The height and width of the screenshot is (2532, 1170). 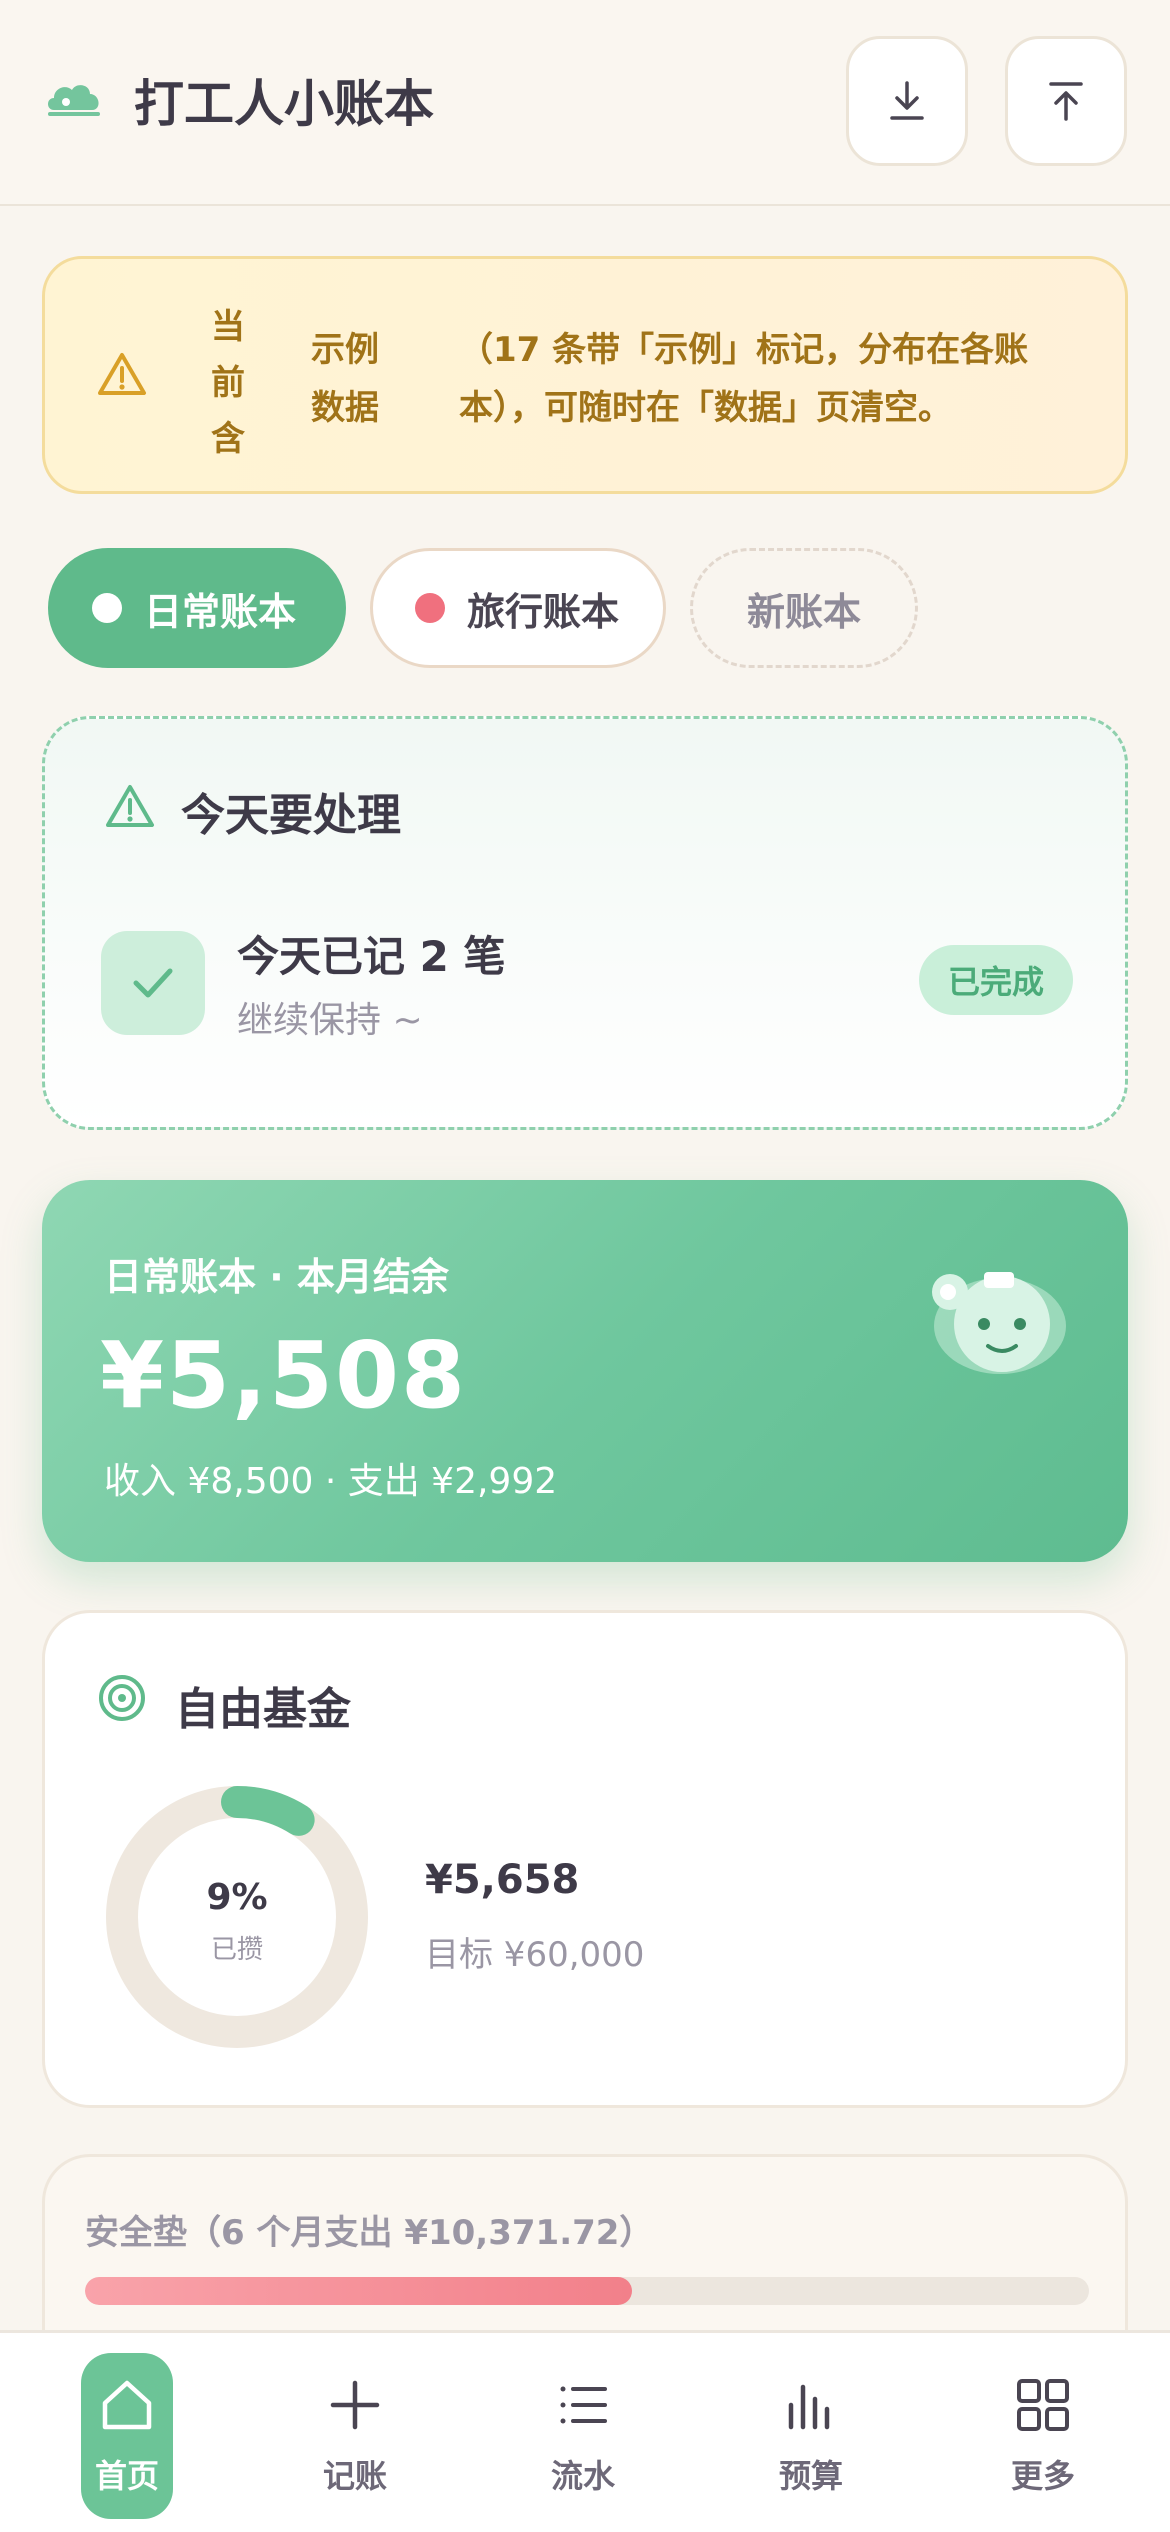 I want to click on notice-text: 示例 （17 条带「示例」标记，分布在各账 数据 本），可随时在「数据」页清空。, so click(x=691, y=379).